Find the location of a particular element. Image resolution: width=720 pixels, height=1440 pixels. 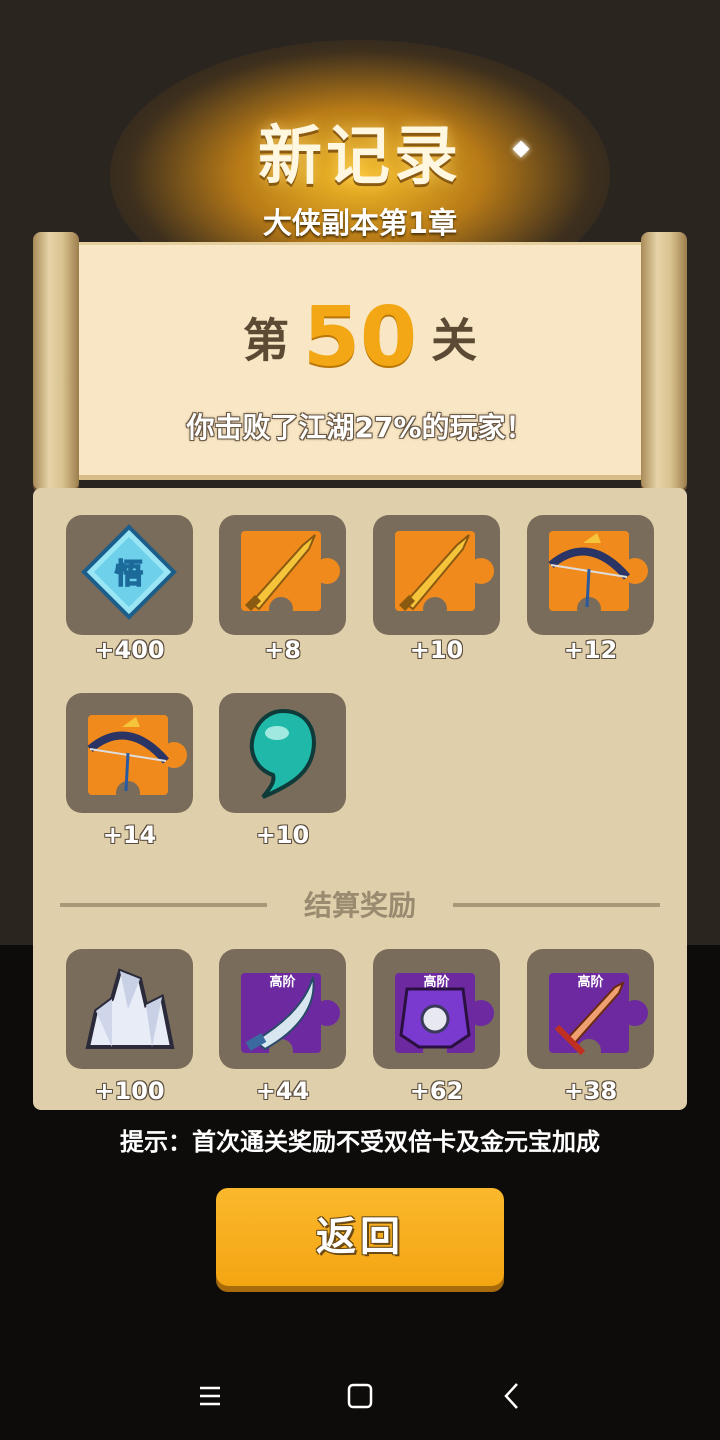

beat-percentage-text: 你击败了江湖27%的玩家！ is located at coordinates (360, 427).